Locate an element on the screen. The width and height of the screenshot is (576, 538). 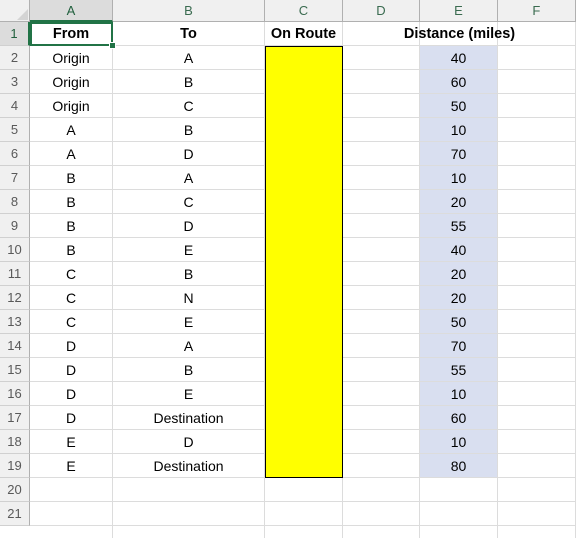
column-header-f: F is located at coordinates (537, 11).